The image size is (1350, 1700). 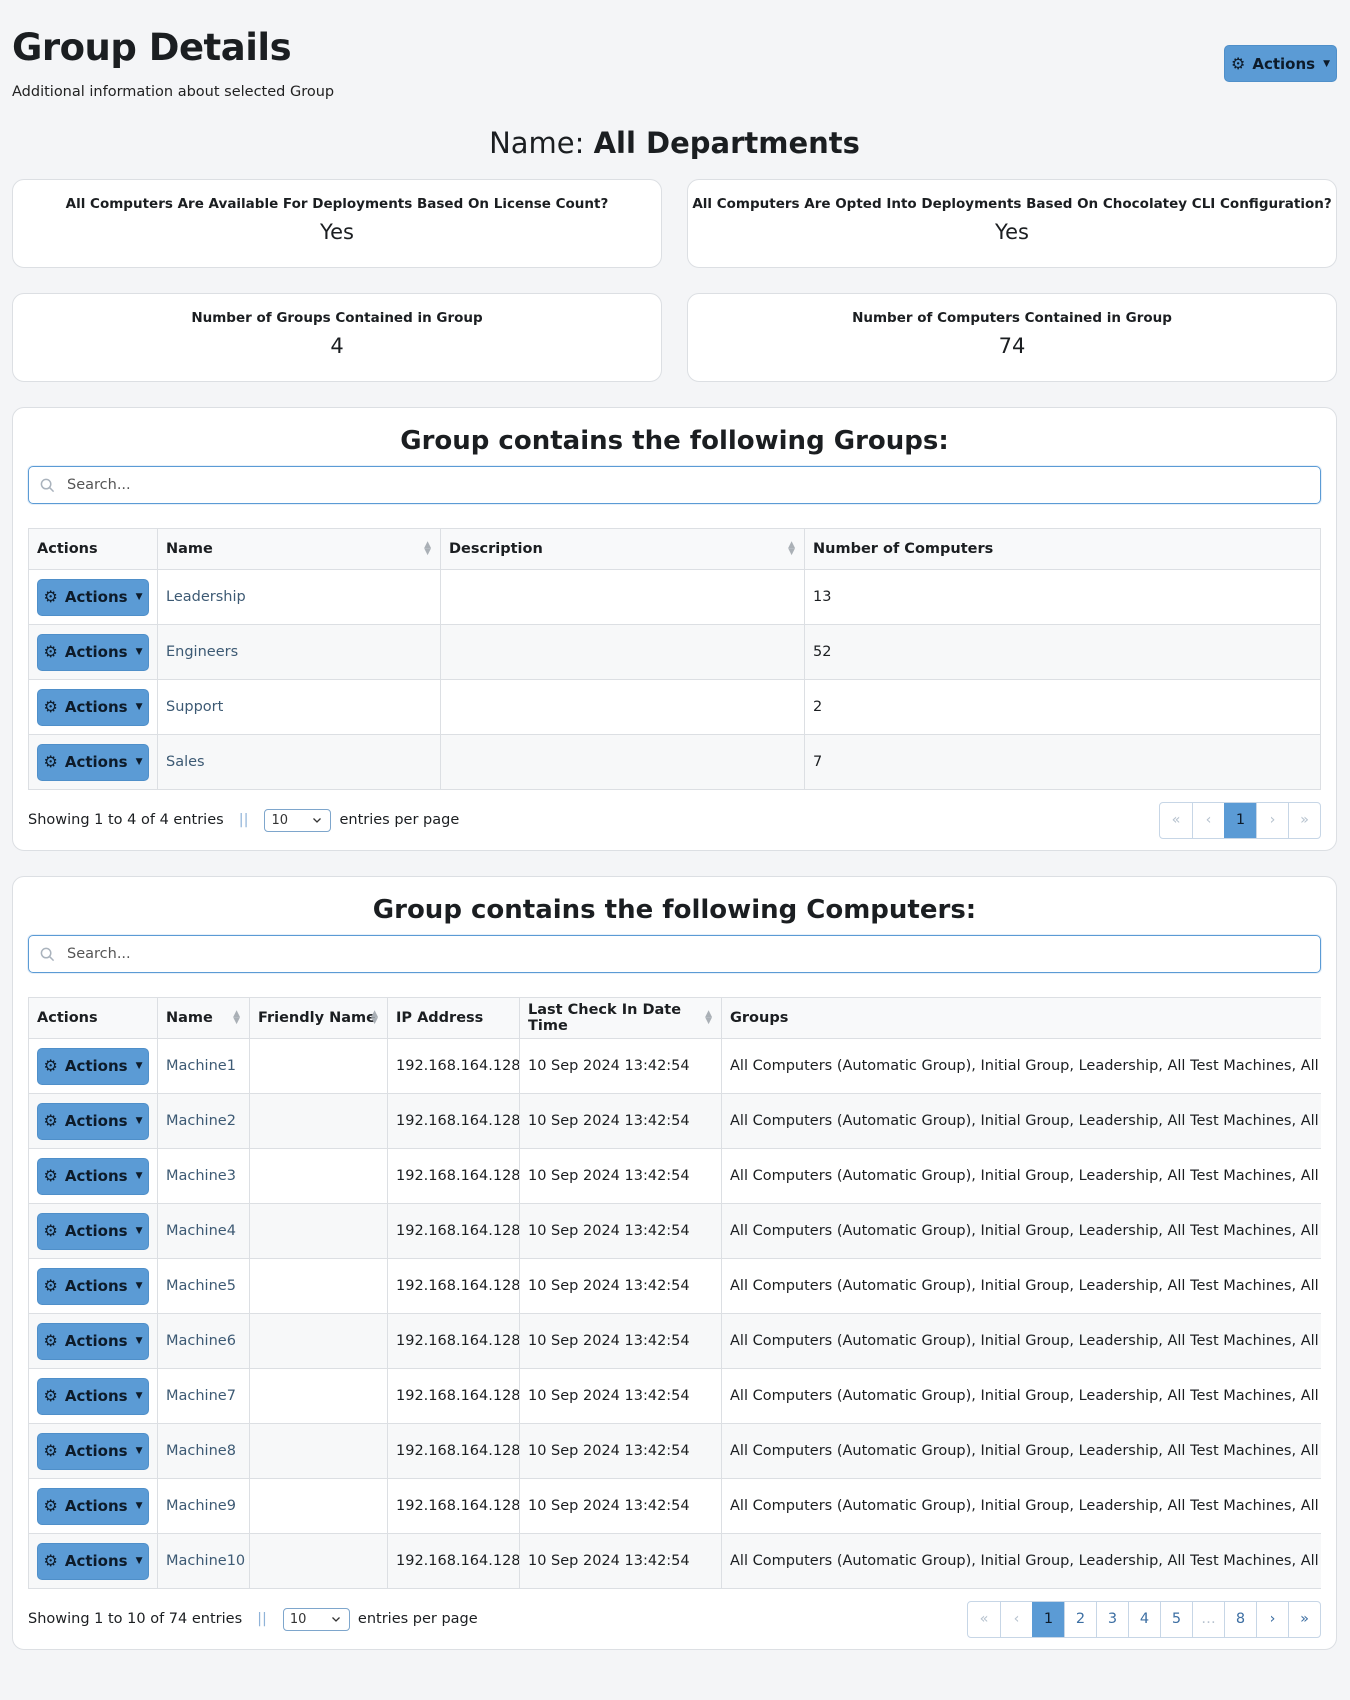 What do you see at coordinates (692, 485) in the screenshot?
I see `groups-search-input` at bounding box center [692, 485].